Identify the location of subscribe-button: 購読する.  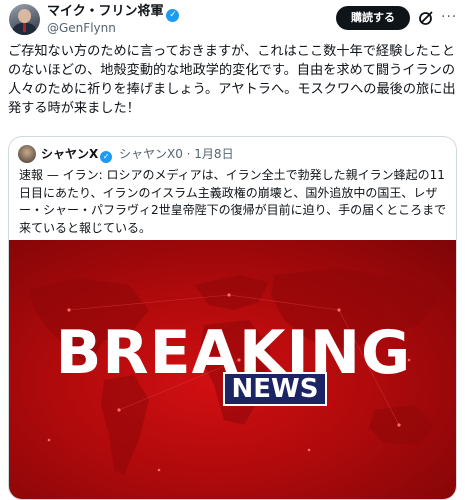
(373, 18).